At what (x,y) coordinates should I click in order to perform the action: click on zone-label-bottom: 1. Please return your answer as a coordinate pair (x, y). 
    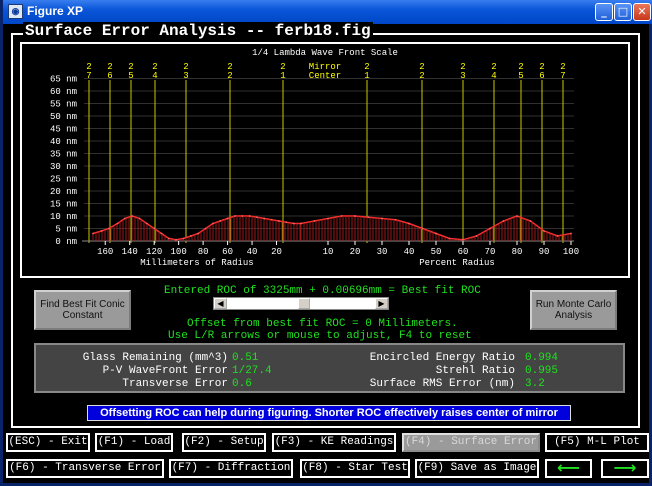
    Looking at the image, I should click on (366, 76).